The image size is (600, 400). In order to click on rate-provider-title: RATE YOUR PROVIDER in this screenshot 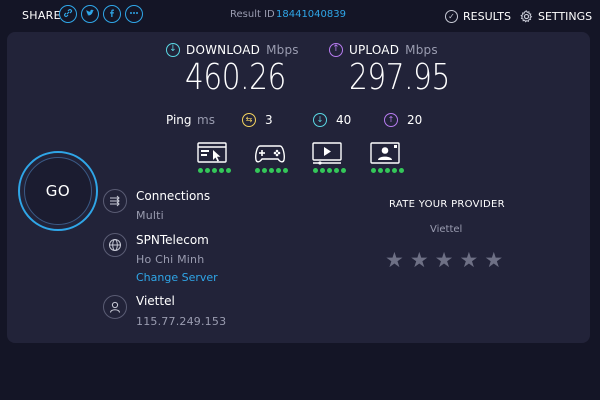, I will do `click(447, 204)`.